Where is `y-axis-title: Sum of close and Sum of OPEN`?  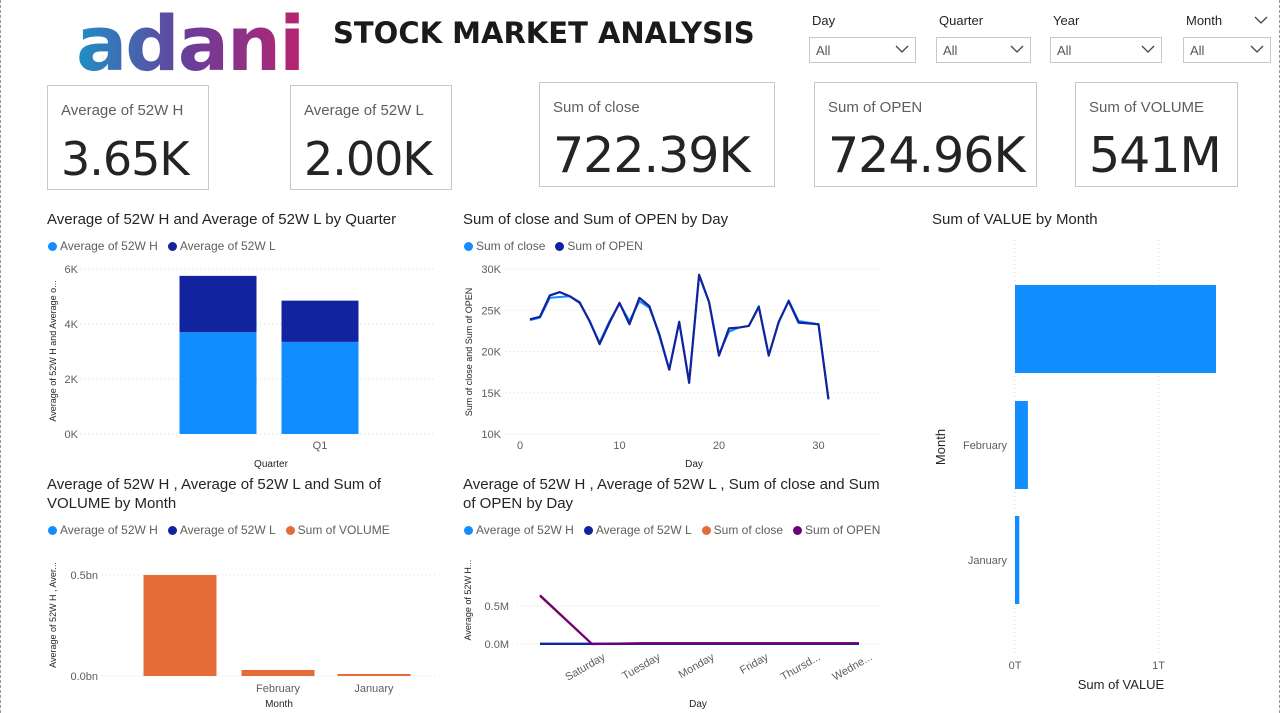 y-axis-title: Sum of close and Sum of OPEN is located at coordinates (469, 352).